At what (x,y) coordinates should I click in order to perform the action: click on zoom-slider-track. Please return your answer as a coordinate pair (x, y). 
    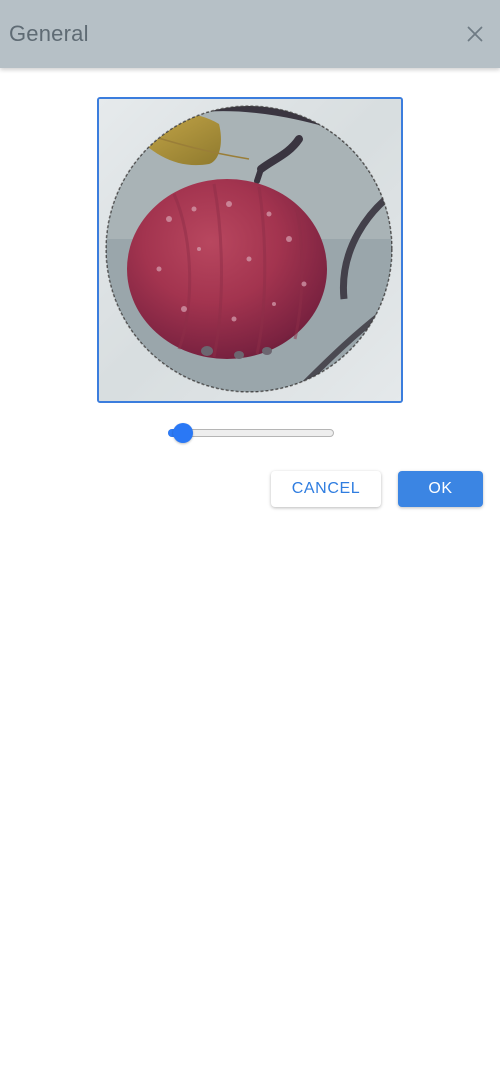
    Looking at the image, I should click on (251, 433).